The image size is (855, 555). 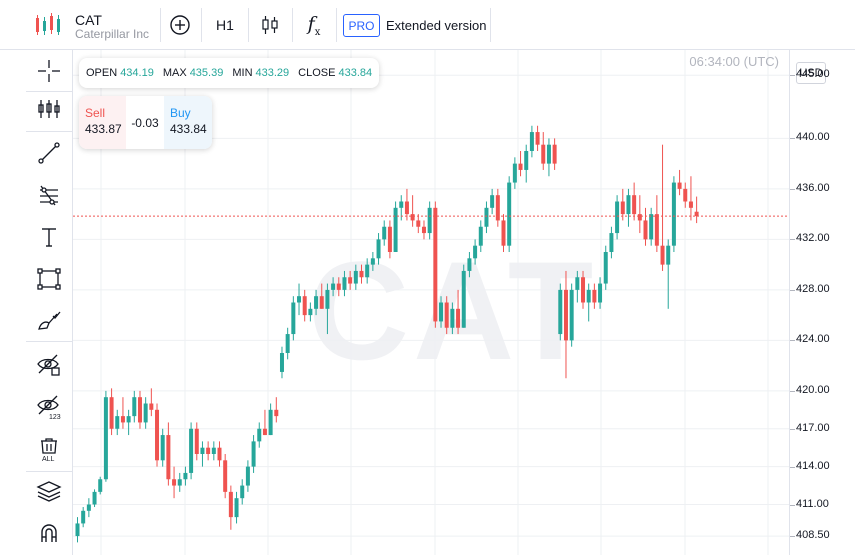 I want to click on buy-button: Buy 433.84, so click(x=188, y=122).